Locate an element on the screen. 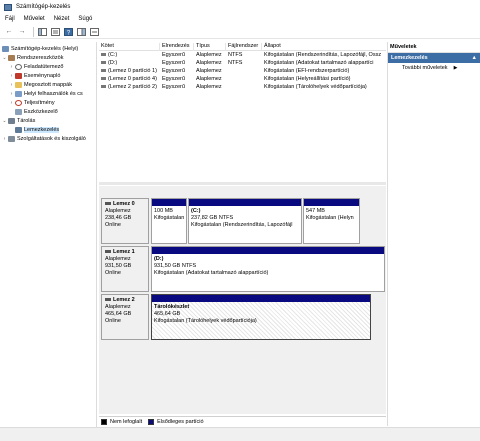 This screenshot has width=480, height=441. export-icon is located at coordinates (94, 32).